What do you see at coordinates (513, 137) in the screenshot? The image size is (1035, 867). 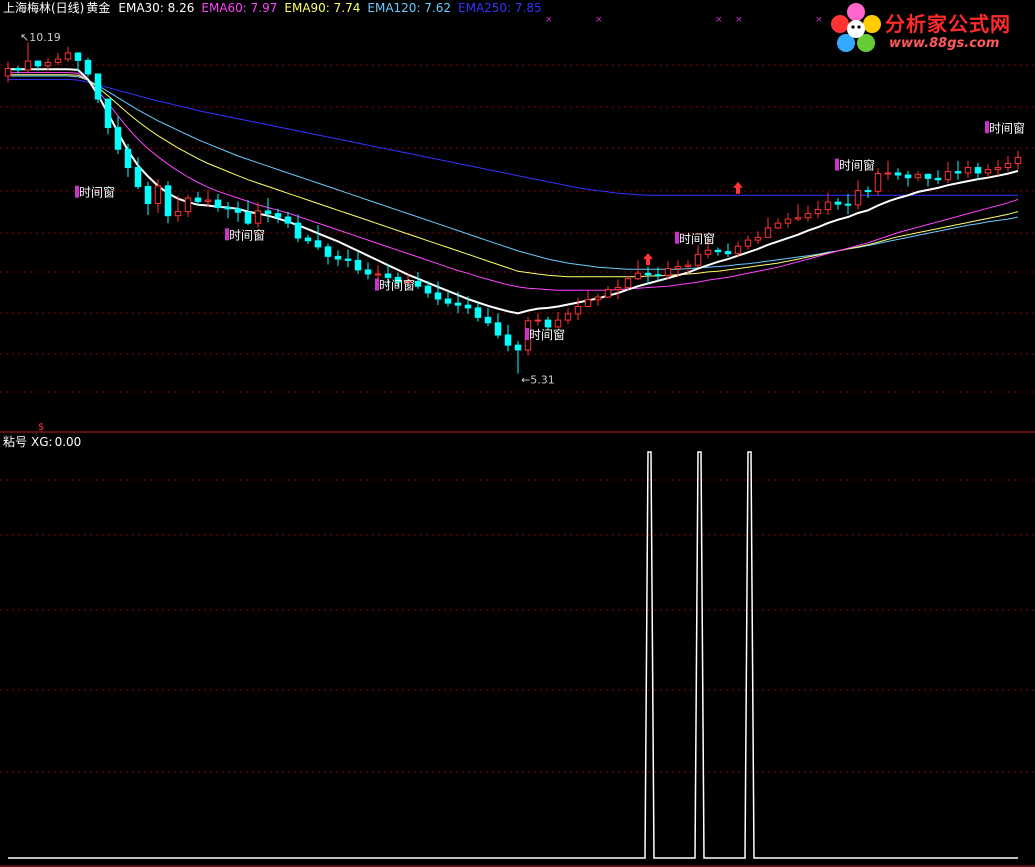 I see `ema-line-ema250` at bounding box center [513, 137].